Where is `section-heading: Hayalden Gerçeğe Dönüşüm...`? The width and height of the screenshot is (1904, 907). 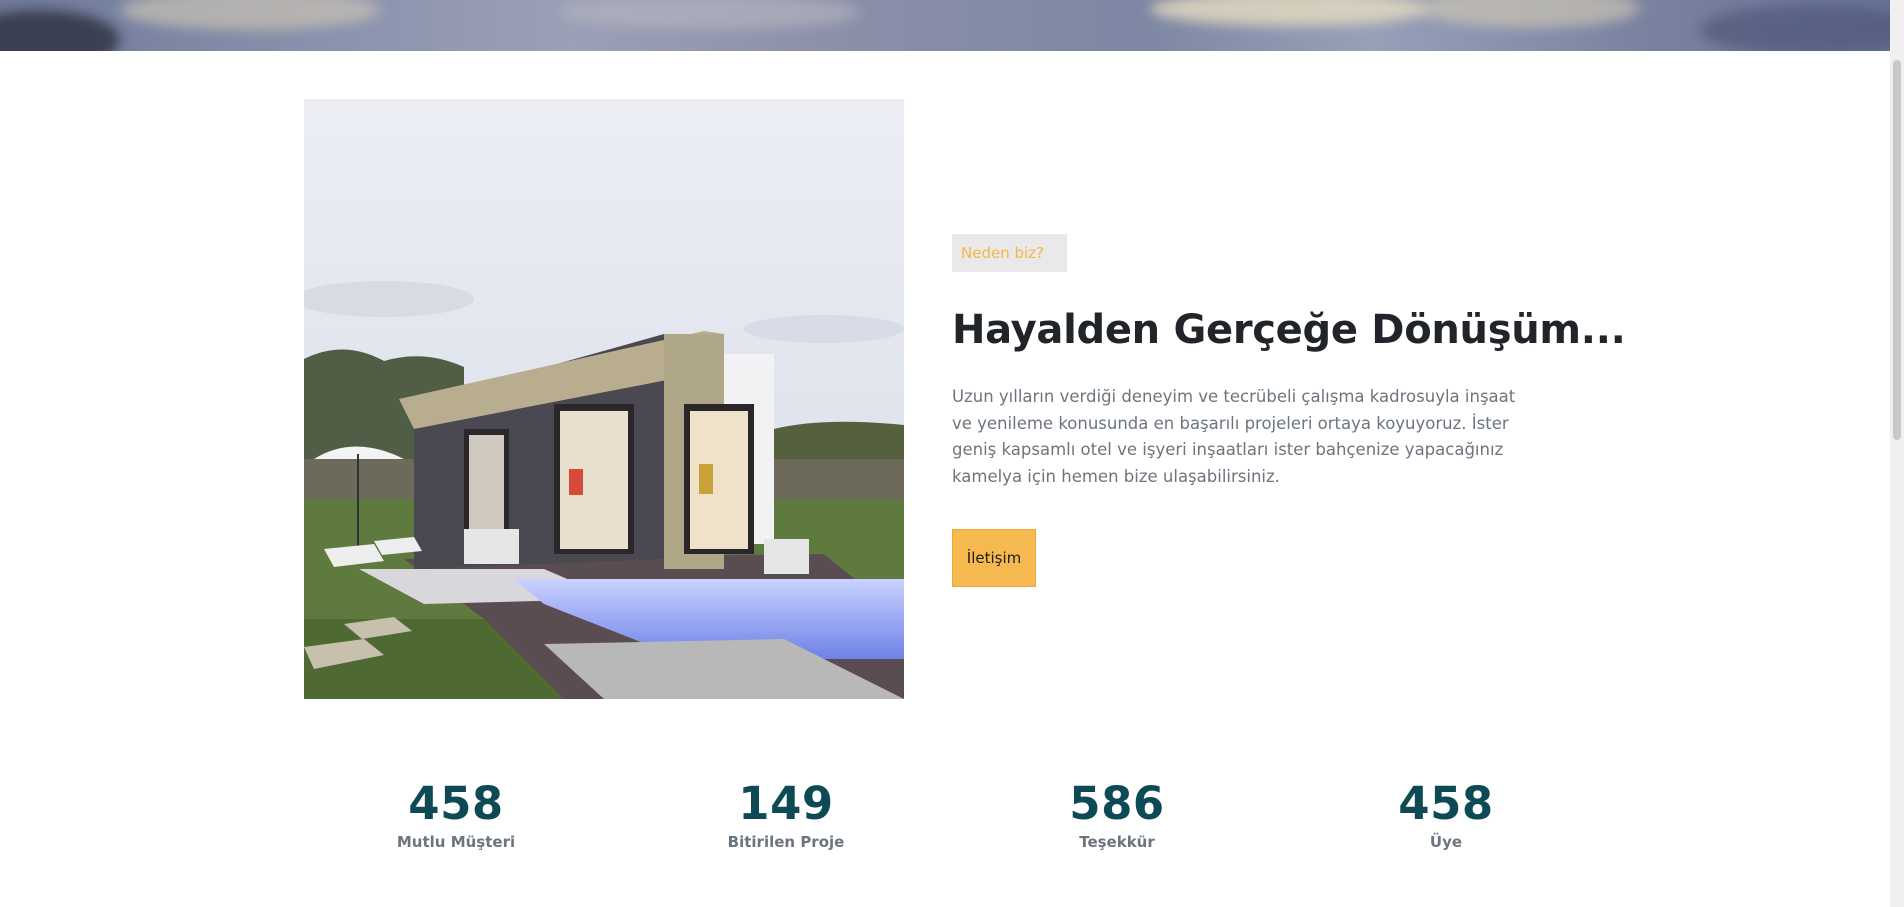
section-heading: Hayalden Gerçeğe Dönüşüm... is located at coordinates (1289, 330).